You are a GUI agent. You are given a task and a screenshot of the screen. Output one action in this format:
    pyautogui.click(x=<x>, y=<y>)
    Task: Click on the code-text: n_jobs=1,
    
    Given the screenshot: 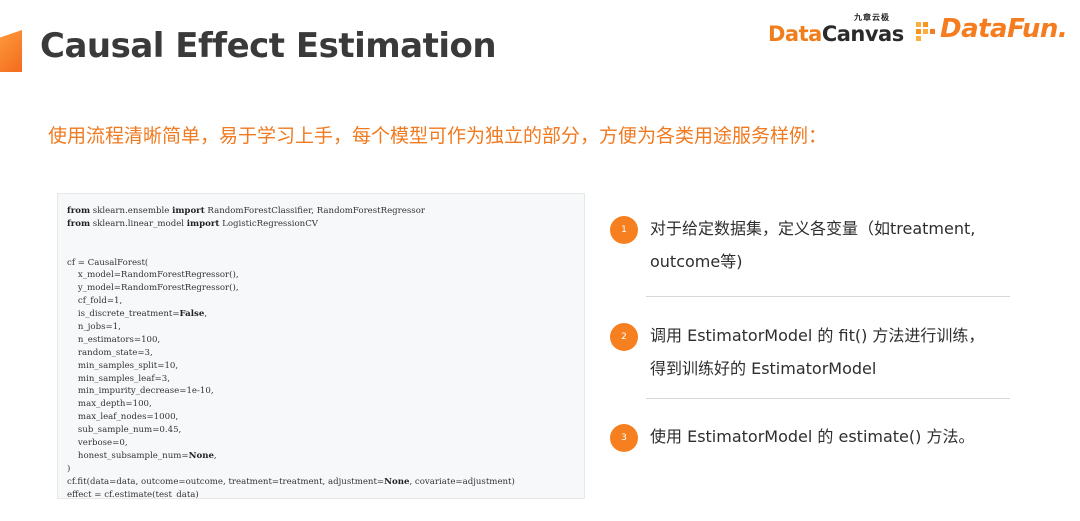 What is the action you would take?
    pyautogui.click(x=94, y=327)
    